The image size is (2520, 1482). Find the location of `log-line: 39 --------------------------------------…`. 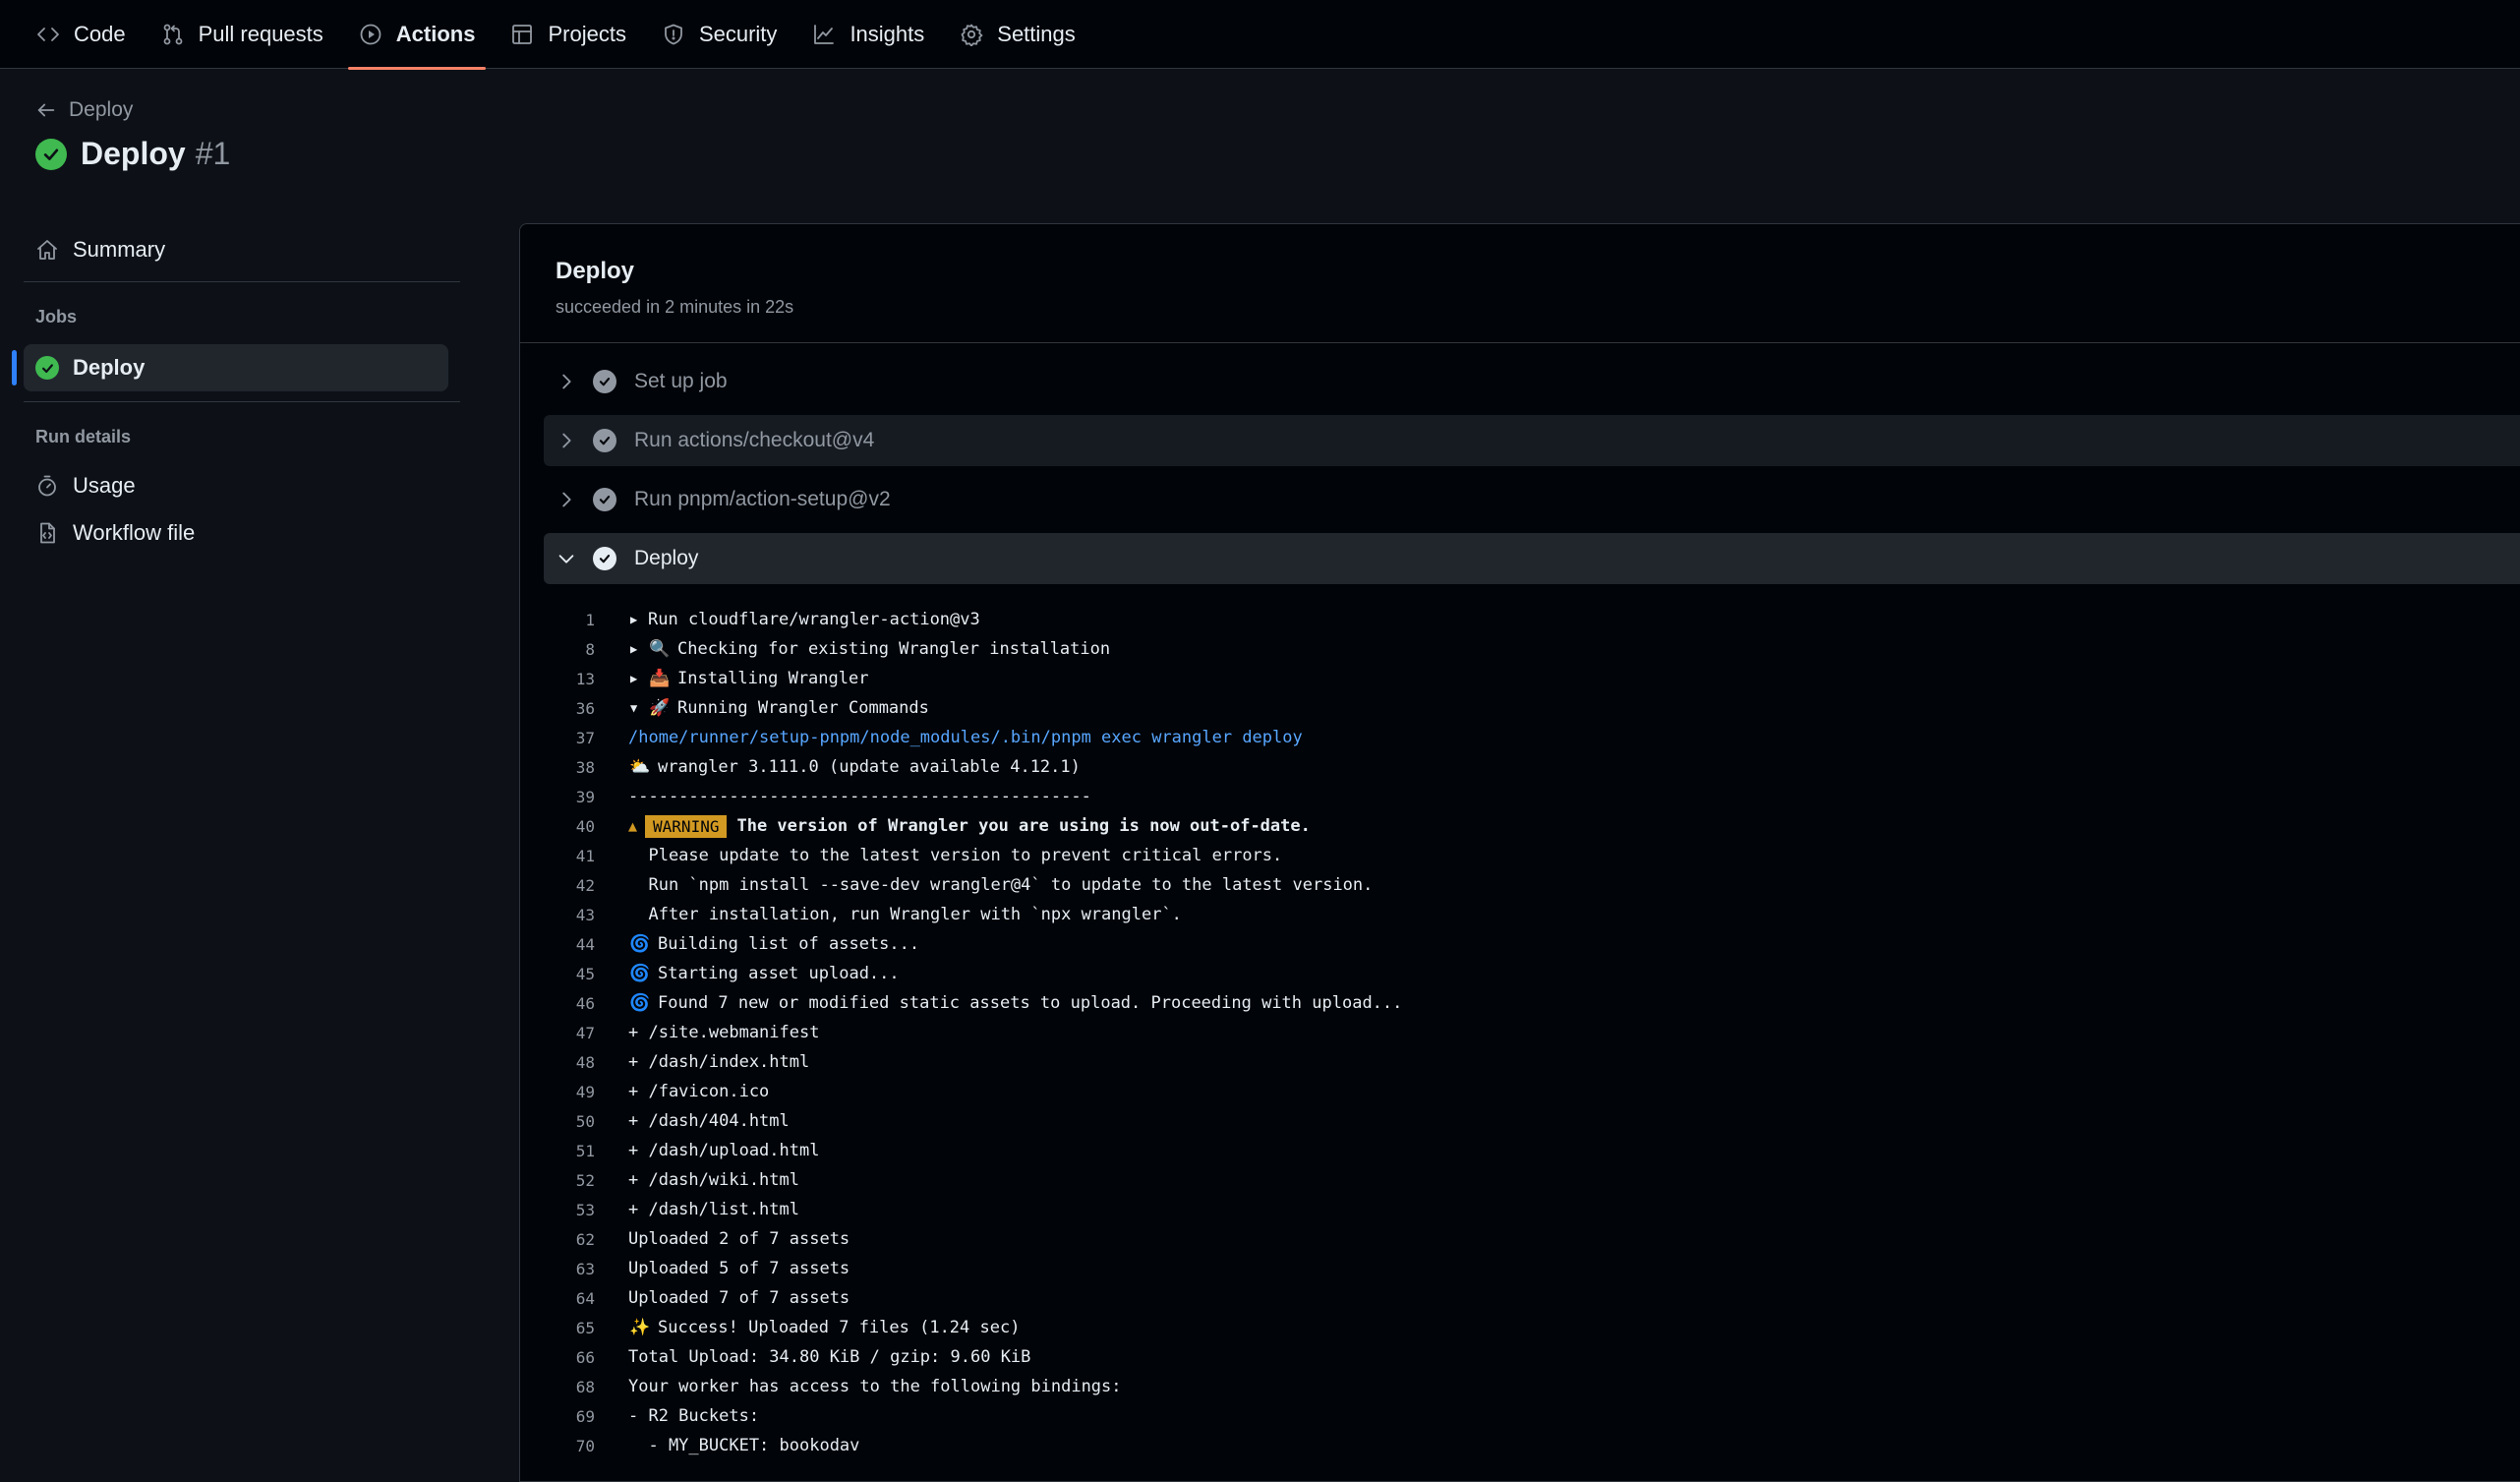

log-line: 39 --------------------------------------… is located at coordinates (1520, 797).